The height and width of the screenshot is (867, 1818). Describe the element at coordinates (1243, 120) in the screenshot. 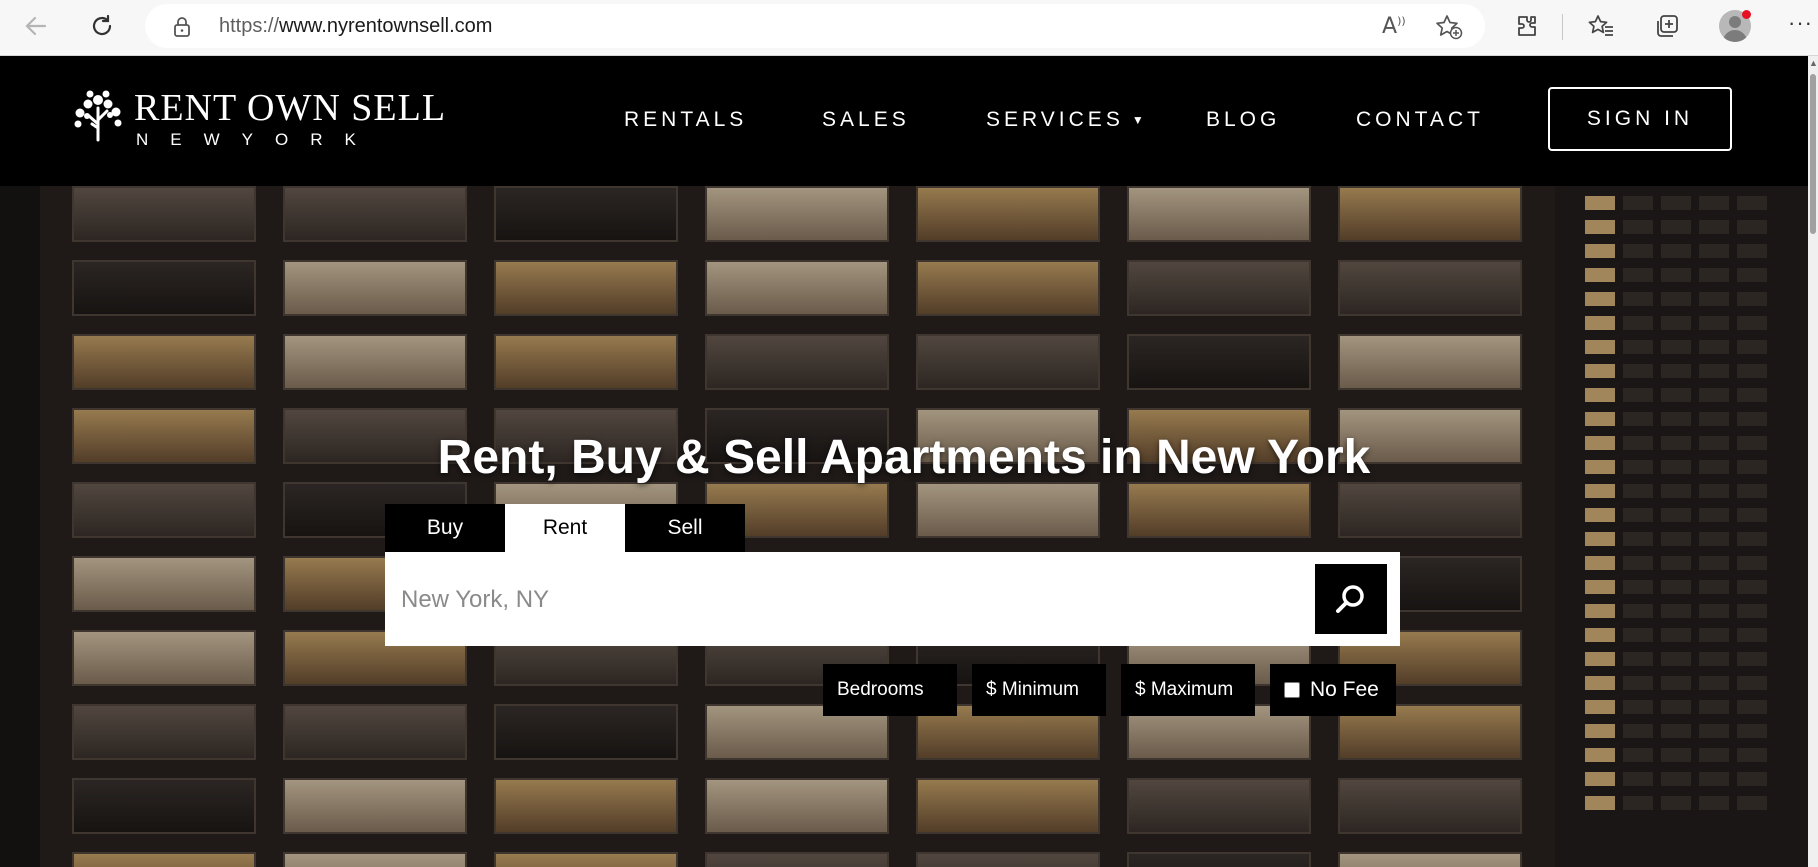

I see `nav-blog: BLOG` at that location.